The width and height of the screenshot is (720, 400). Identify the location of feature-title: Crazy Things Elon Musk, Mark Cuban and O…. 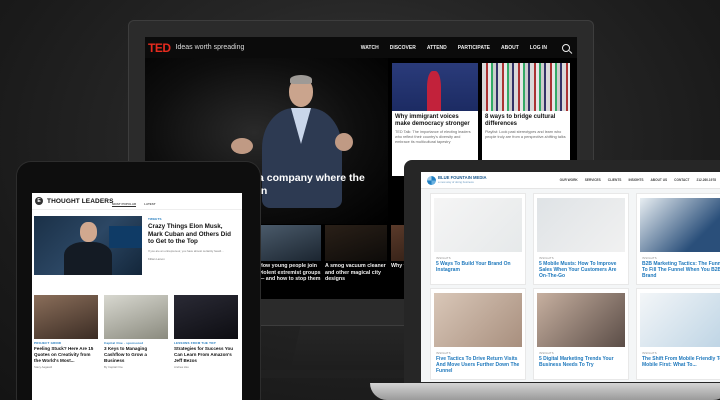
(193, 234).